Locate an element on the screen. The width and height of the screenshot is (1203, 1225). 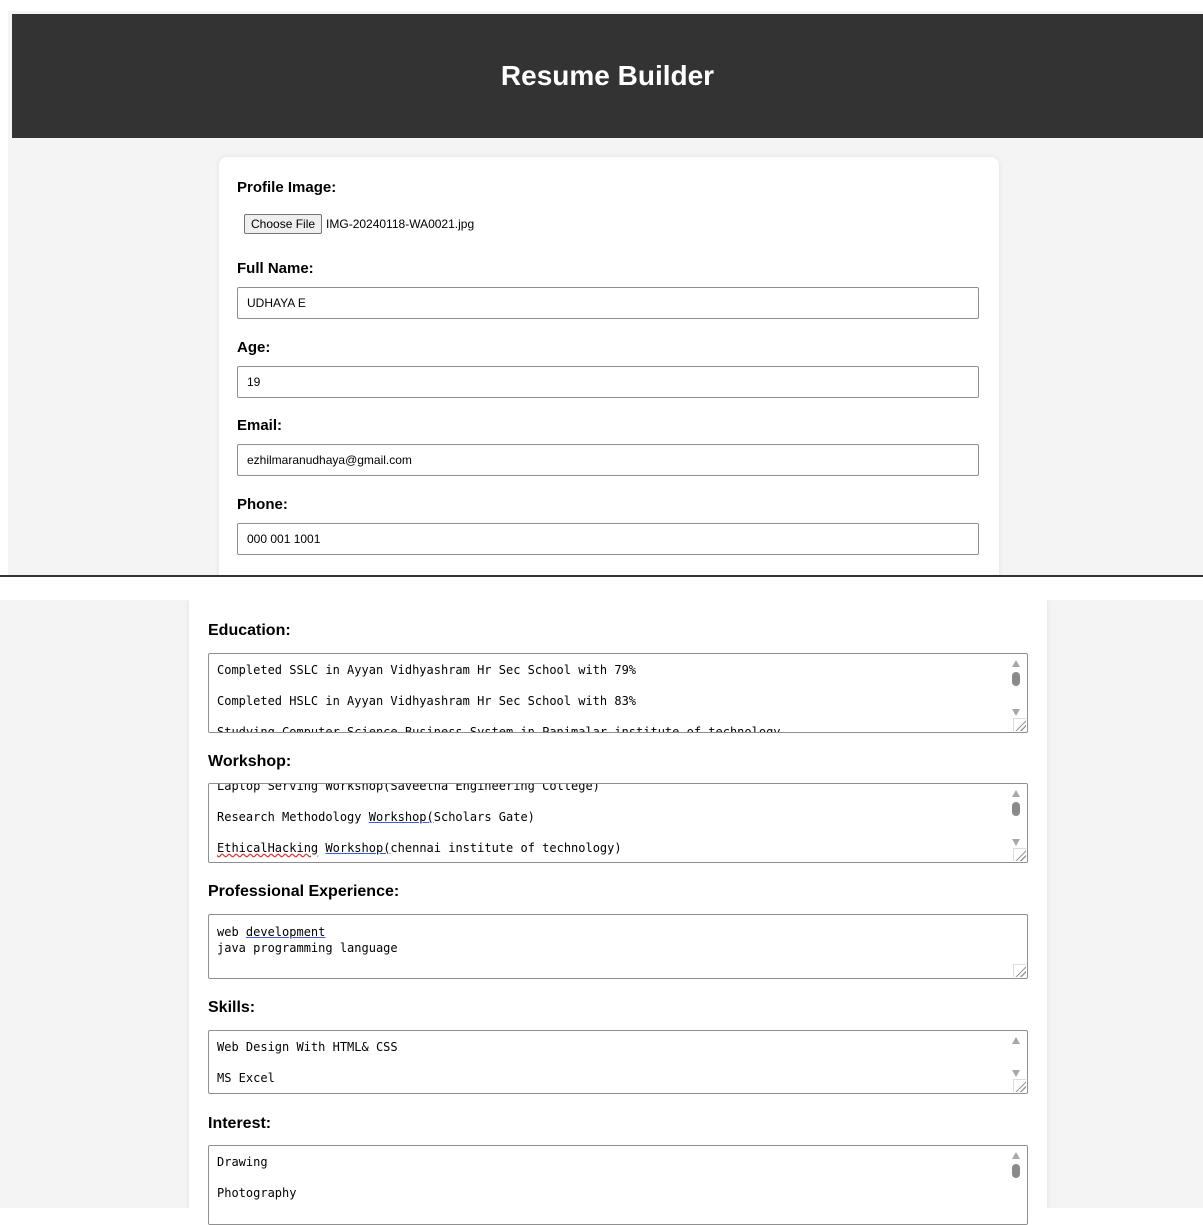
education-label: Education: is located at coordinates (249, 630).